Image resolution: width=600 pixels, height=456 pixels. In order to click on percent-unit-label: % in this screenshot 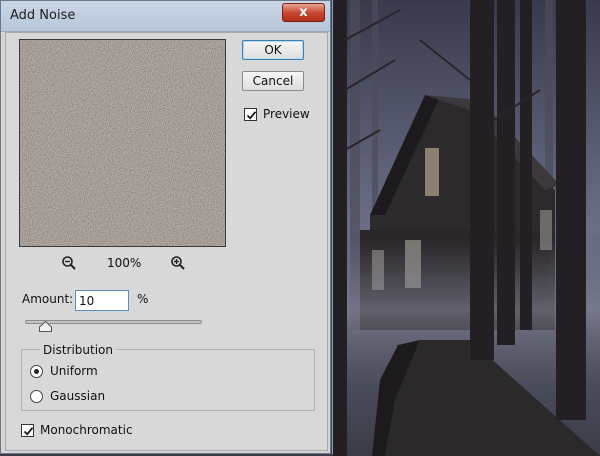, I will do `click(143, 299)`.